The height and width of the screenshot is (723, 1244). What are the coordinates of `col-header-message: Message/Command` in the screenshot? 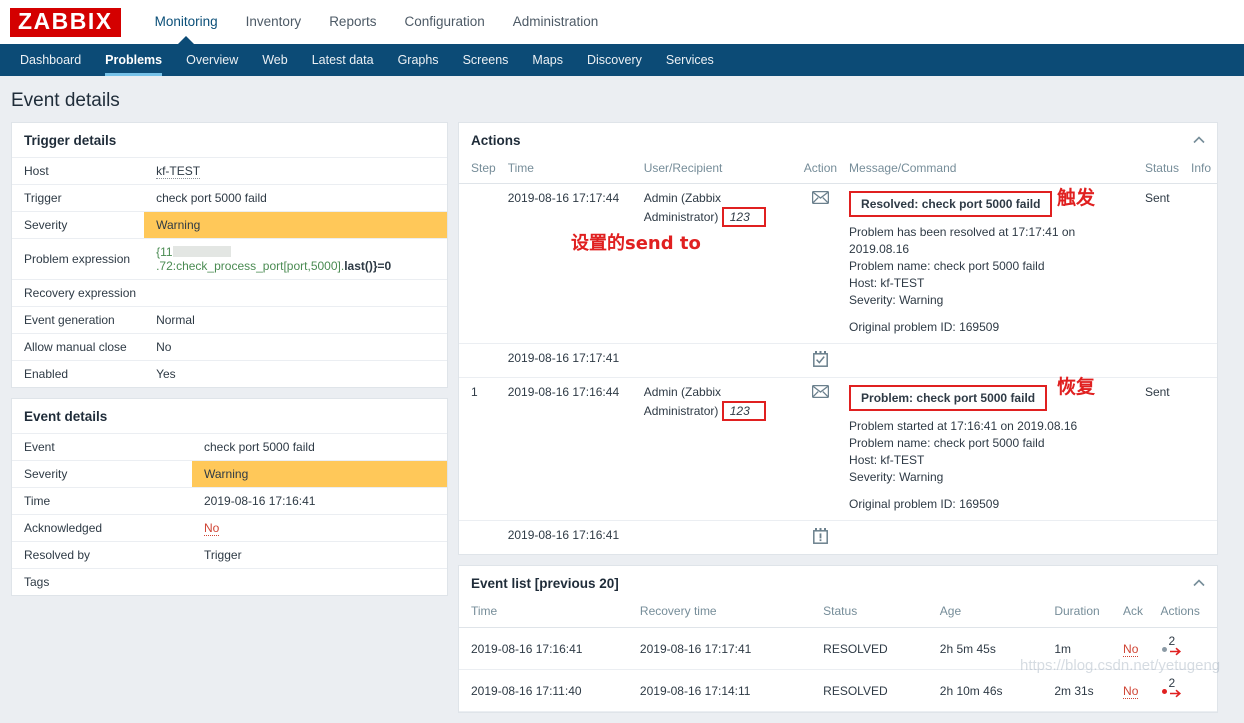 It's located at (991, 170).